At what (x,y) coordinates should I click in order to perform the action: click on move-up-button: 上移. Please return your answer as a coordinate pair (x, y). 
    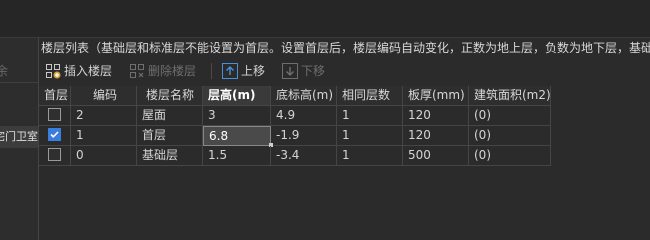
    Looking at the image, I should click on (243, 71).